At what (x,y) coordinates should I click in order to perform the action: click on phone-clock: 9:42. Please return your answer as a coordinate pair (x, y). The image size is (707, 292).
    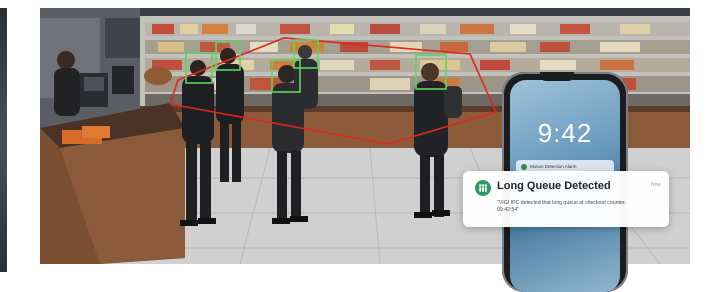
    Looking at the image, I should click on (565, 133).